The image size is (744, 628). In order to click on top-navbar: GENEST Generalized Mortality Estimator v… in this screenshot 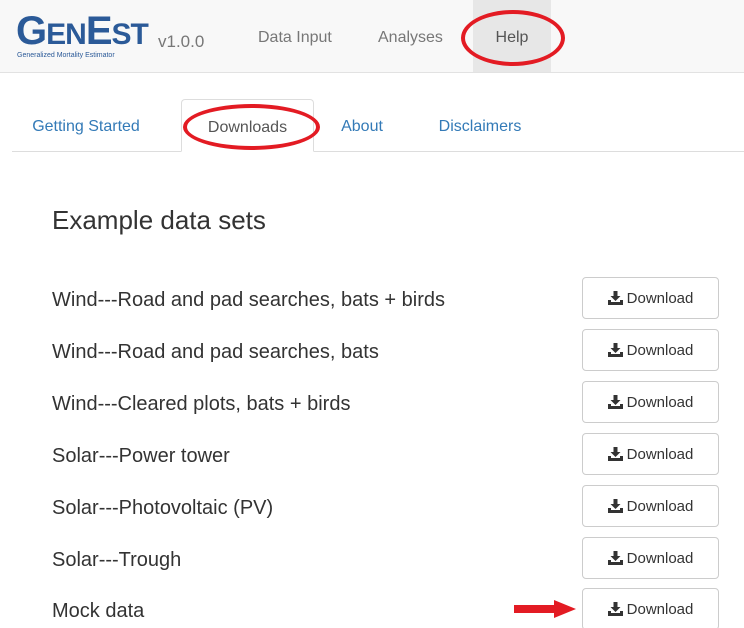, I will do `click(372, 36)`.